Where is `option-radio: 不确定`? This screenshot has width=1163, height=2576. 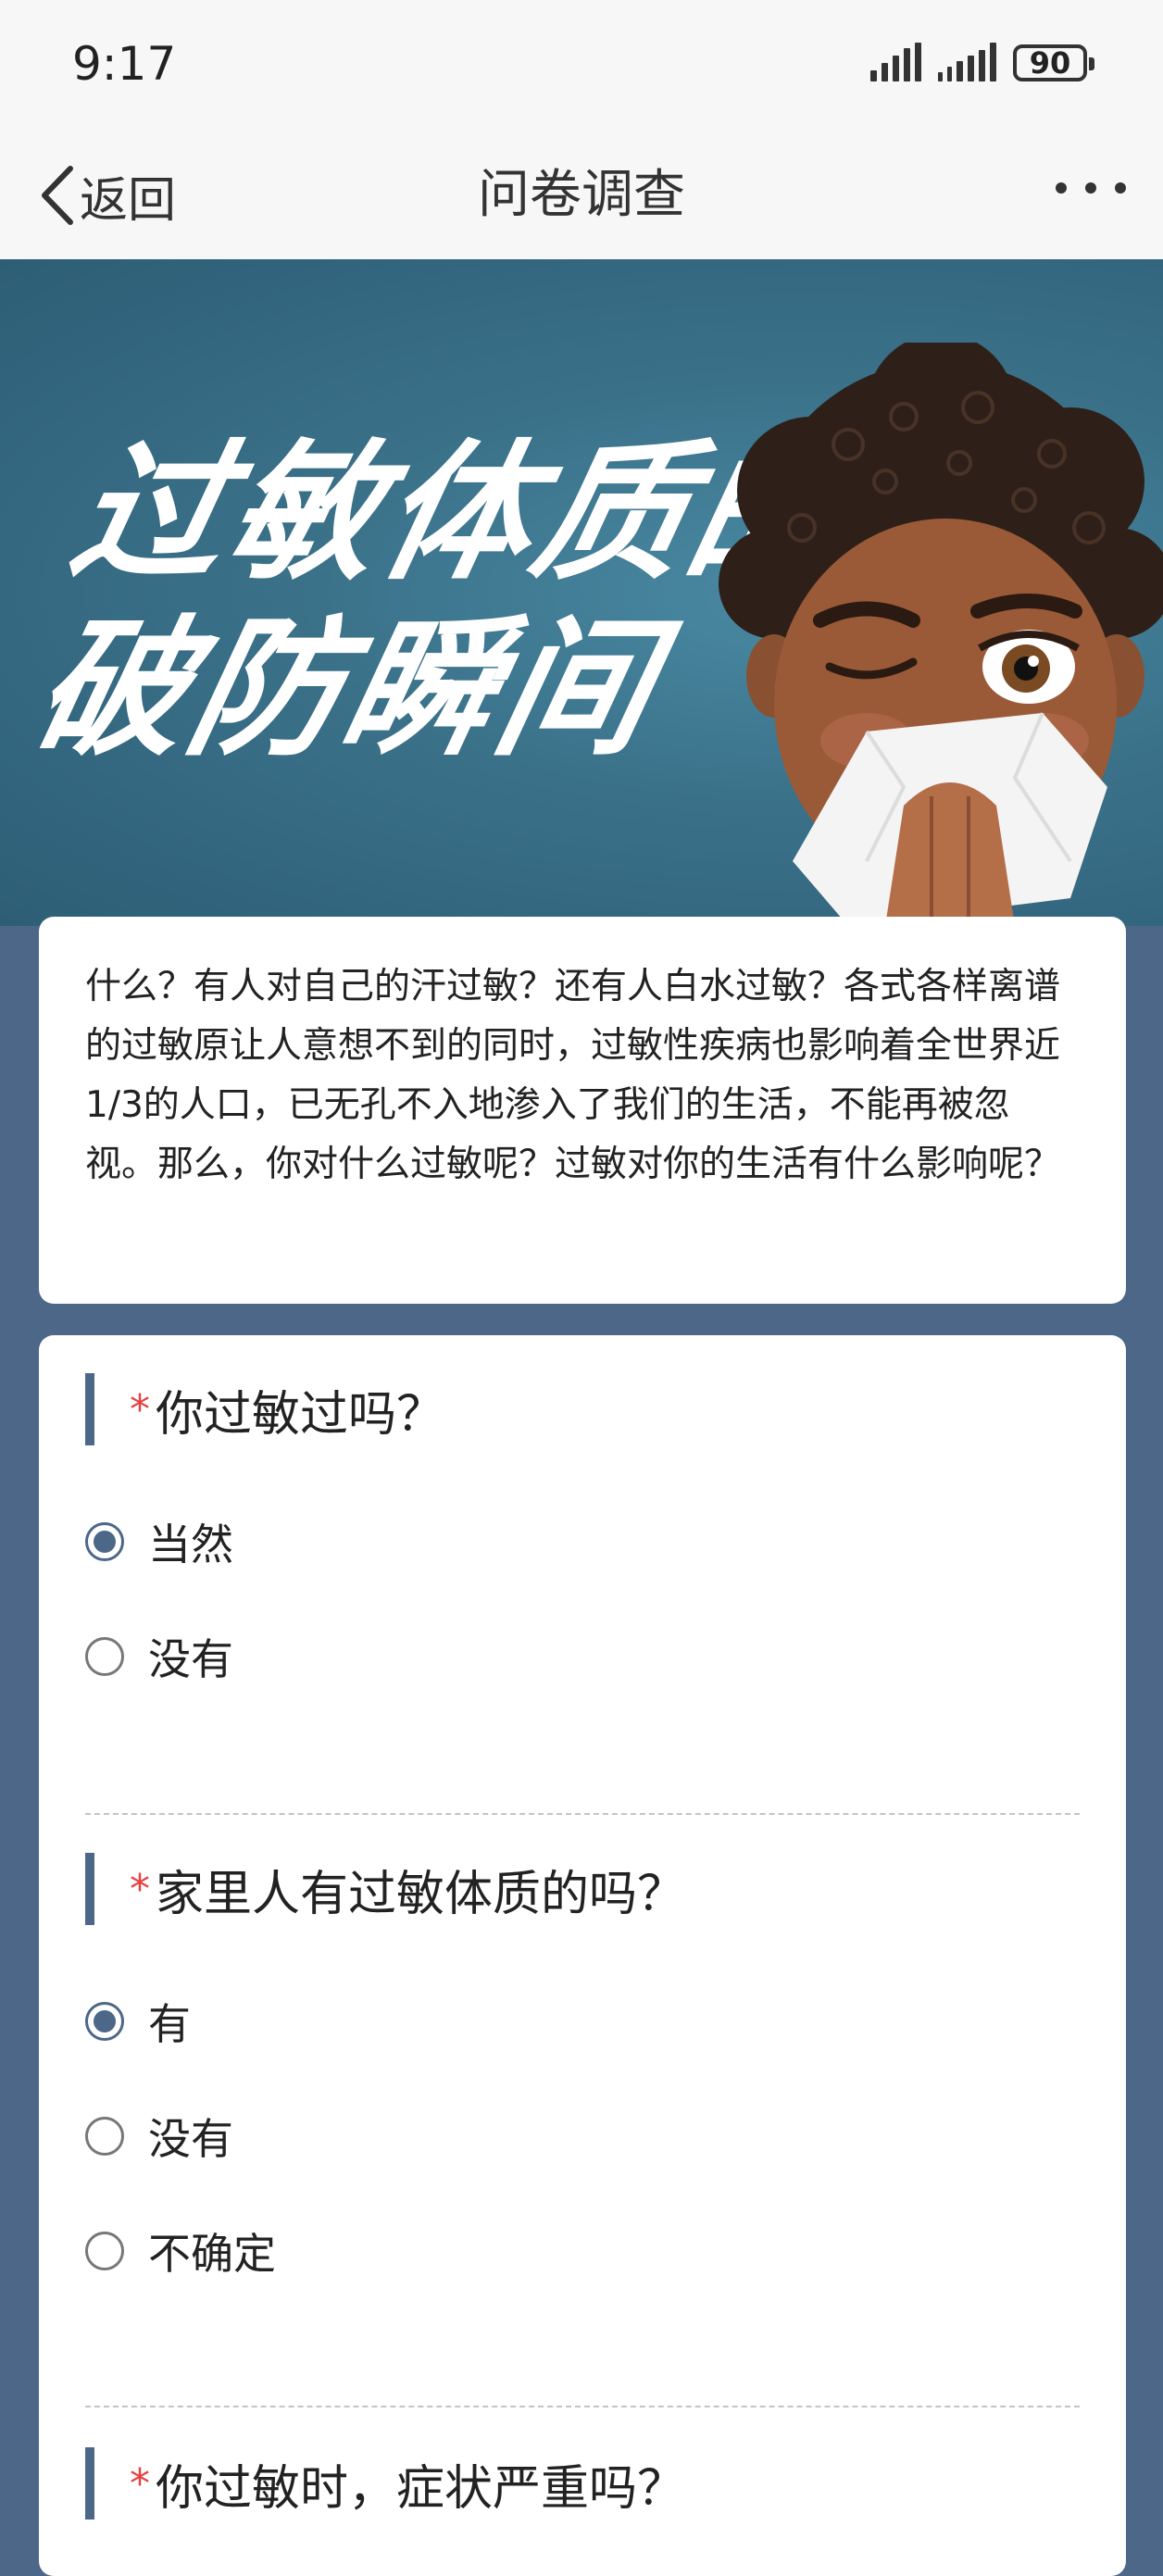
option-radio: 不确定 is located at coordinates (180, 2251).